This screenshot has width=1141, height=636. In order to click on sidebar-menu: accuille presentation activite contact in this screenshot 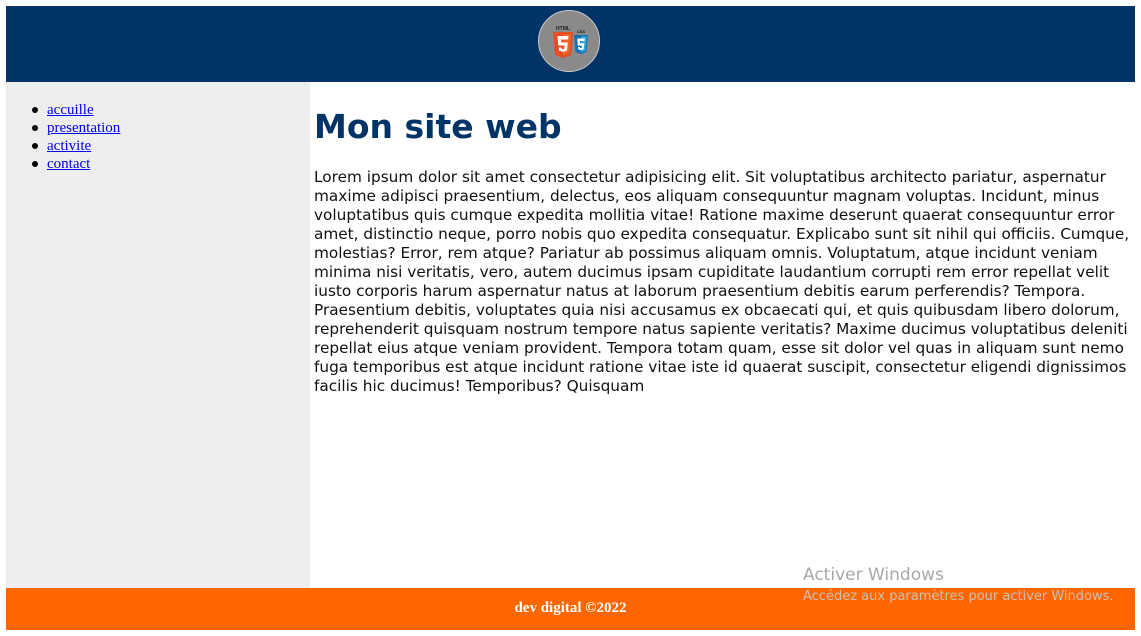, I will do `click(74, 137)`.